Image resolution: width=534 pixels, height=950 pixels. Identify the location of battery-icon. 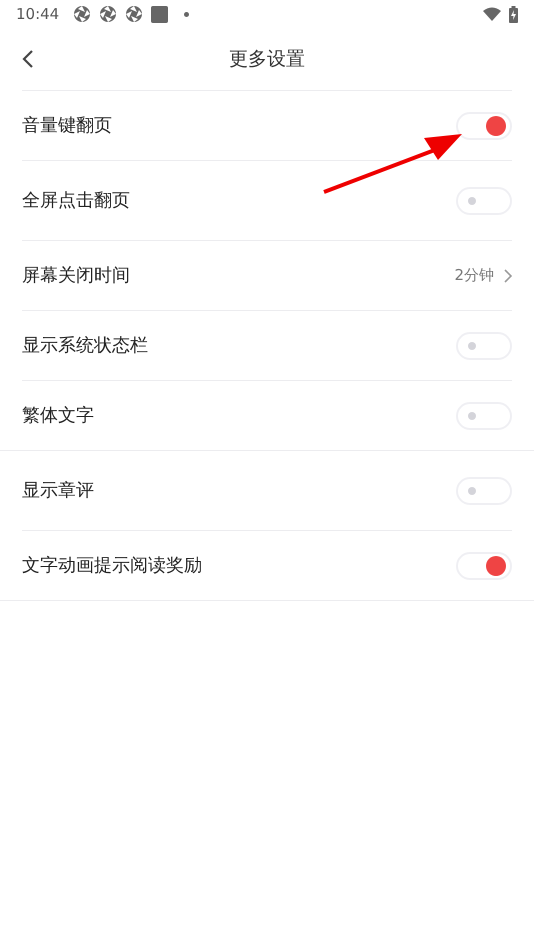
(513, 14).